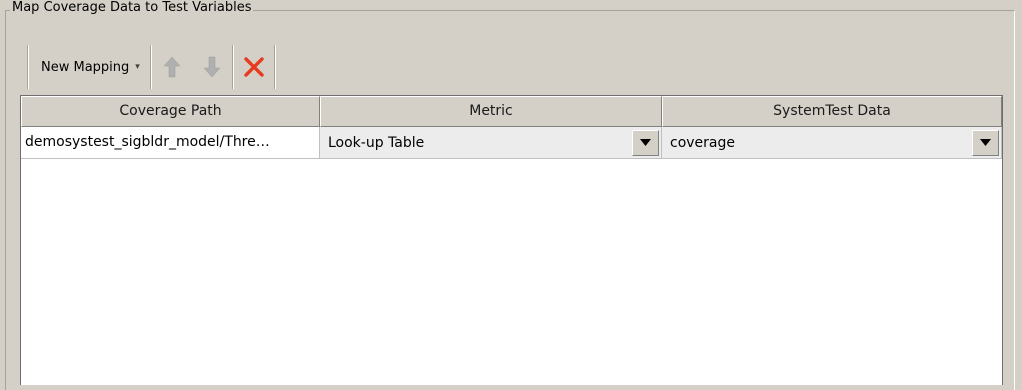 The width and height of the screenshot is (1022, 390). I want to click on move-down-button, so click(212, 67).